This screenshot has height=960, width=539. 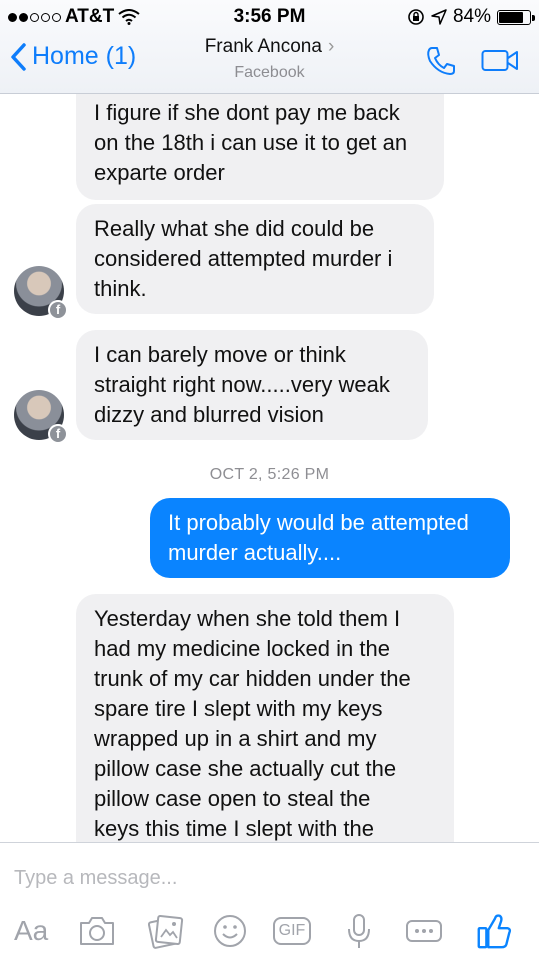 I want to click on status-right: 84%, so click(x=471, y=17).